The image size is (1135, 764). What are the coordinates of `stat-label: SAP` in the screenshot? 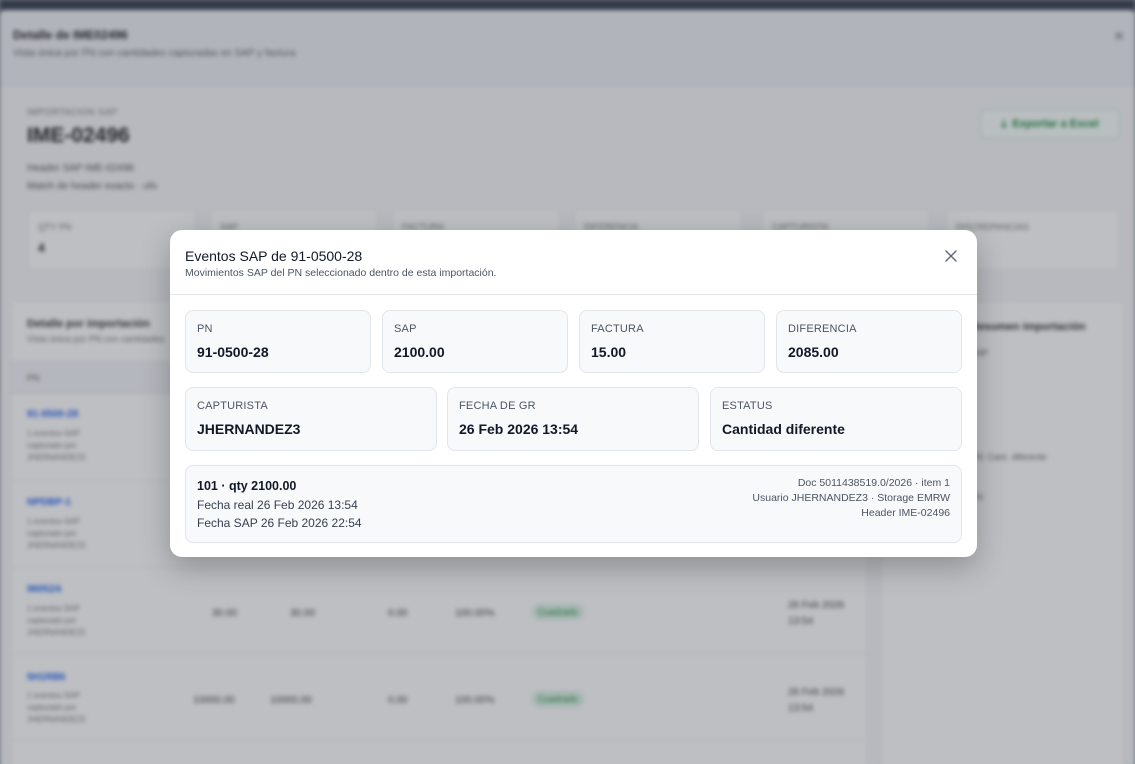 It's located at (405, 329).